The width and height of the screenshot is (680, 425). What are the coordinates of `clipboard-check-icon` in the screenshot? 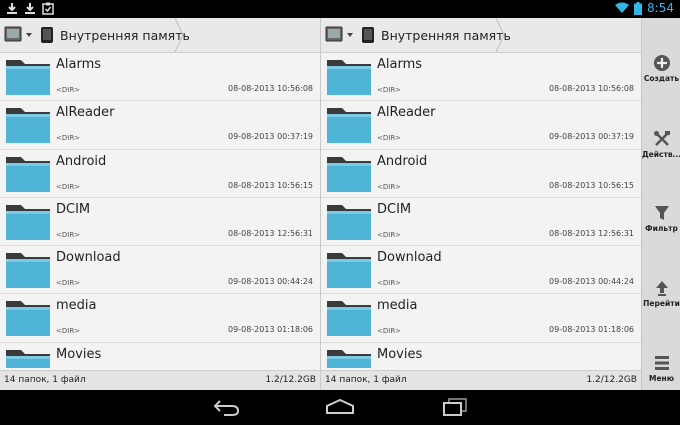 It's located at (48, 8).